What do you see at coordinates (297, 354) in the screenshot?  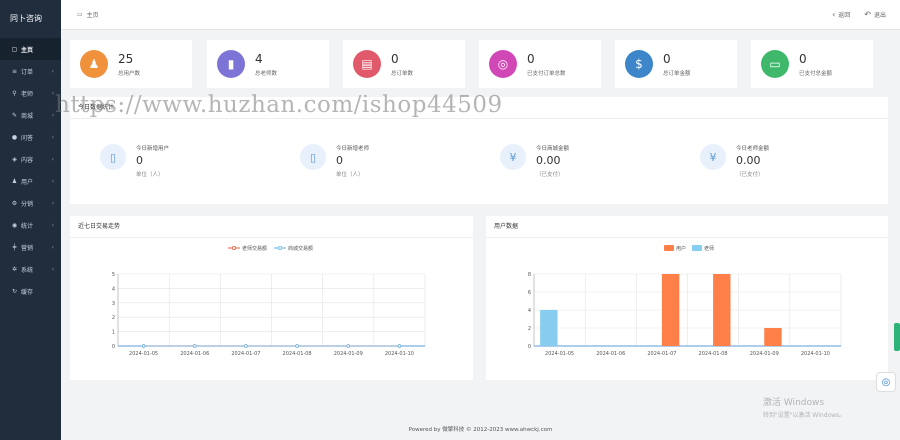 I see `x-tick-label: 2024-01-08` at bounding box center [297, 354].